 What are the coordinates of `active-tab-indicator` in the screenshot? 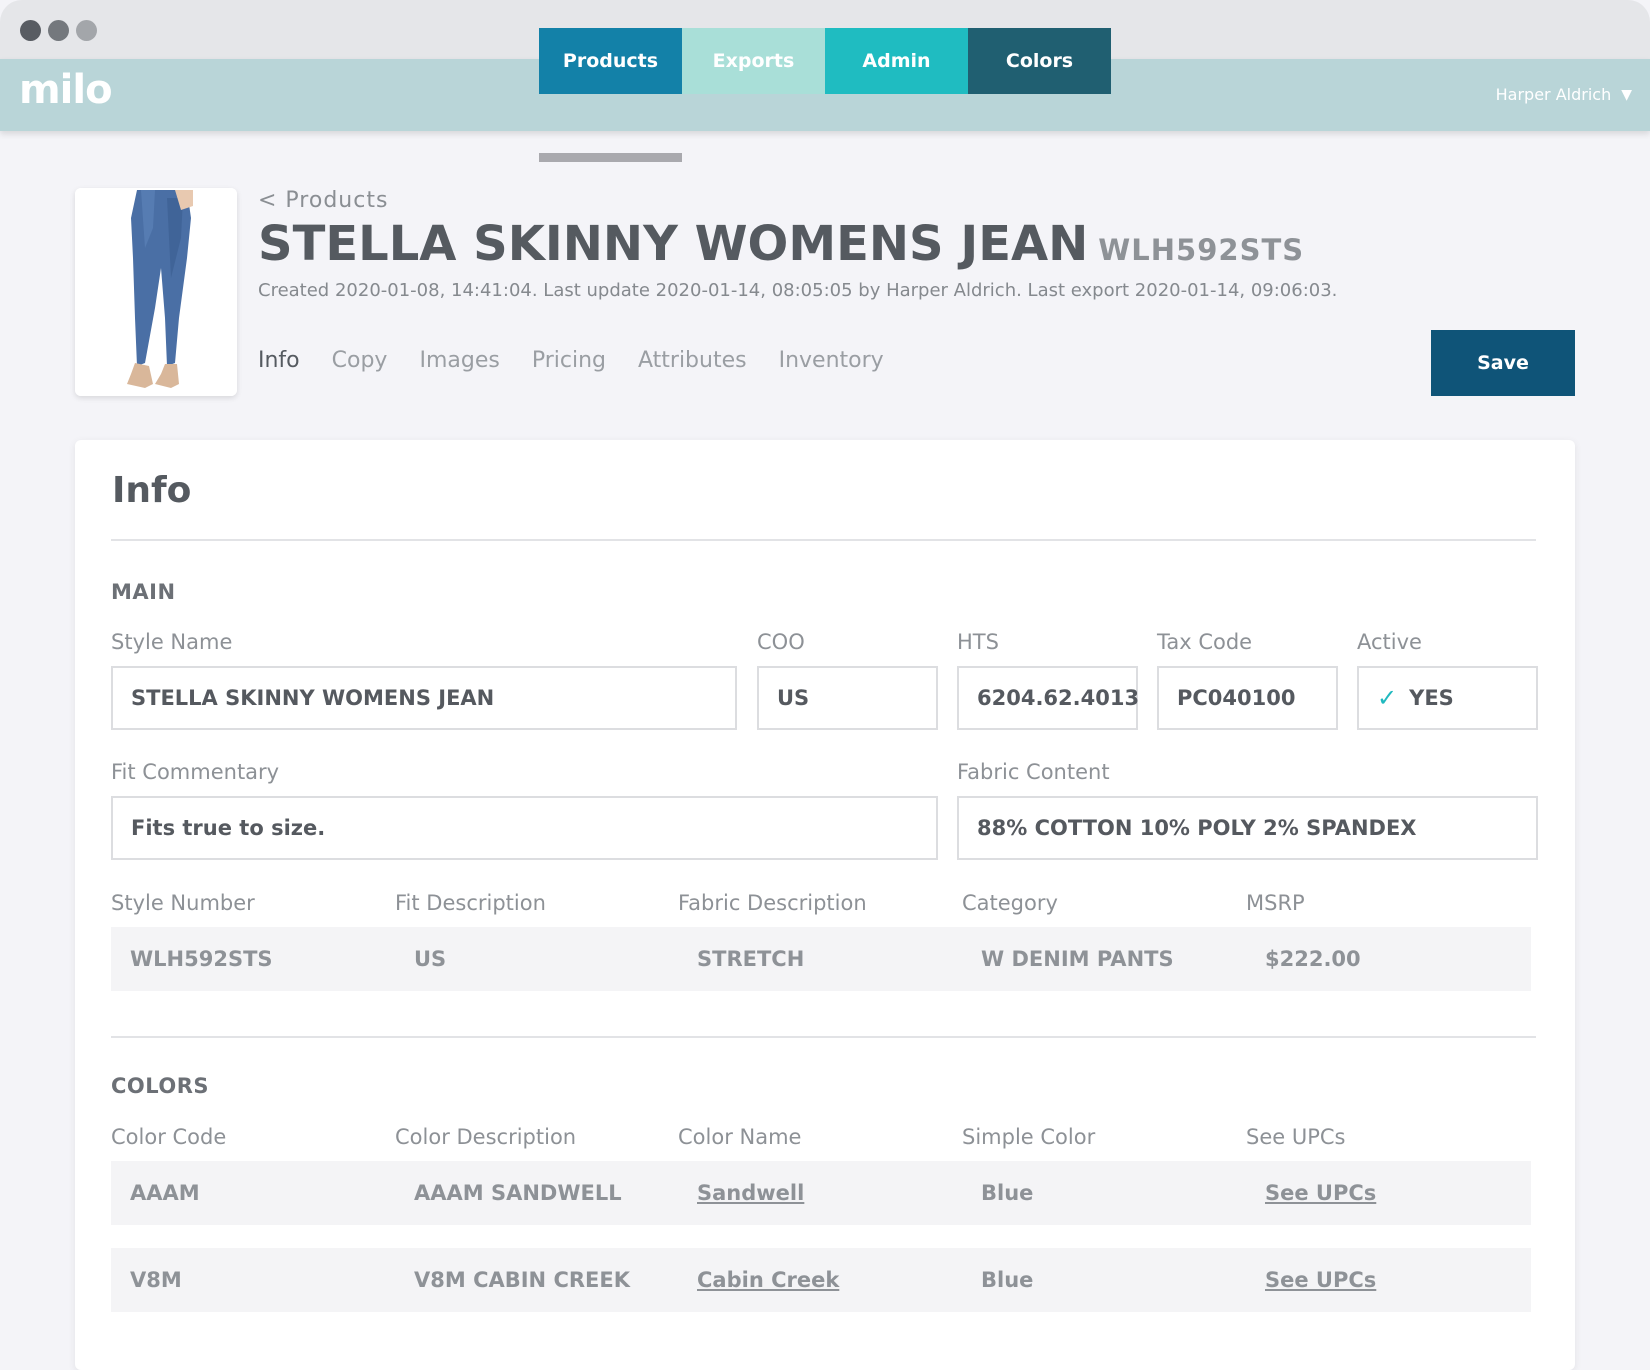 It's located at (610, 157).